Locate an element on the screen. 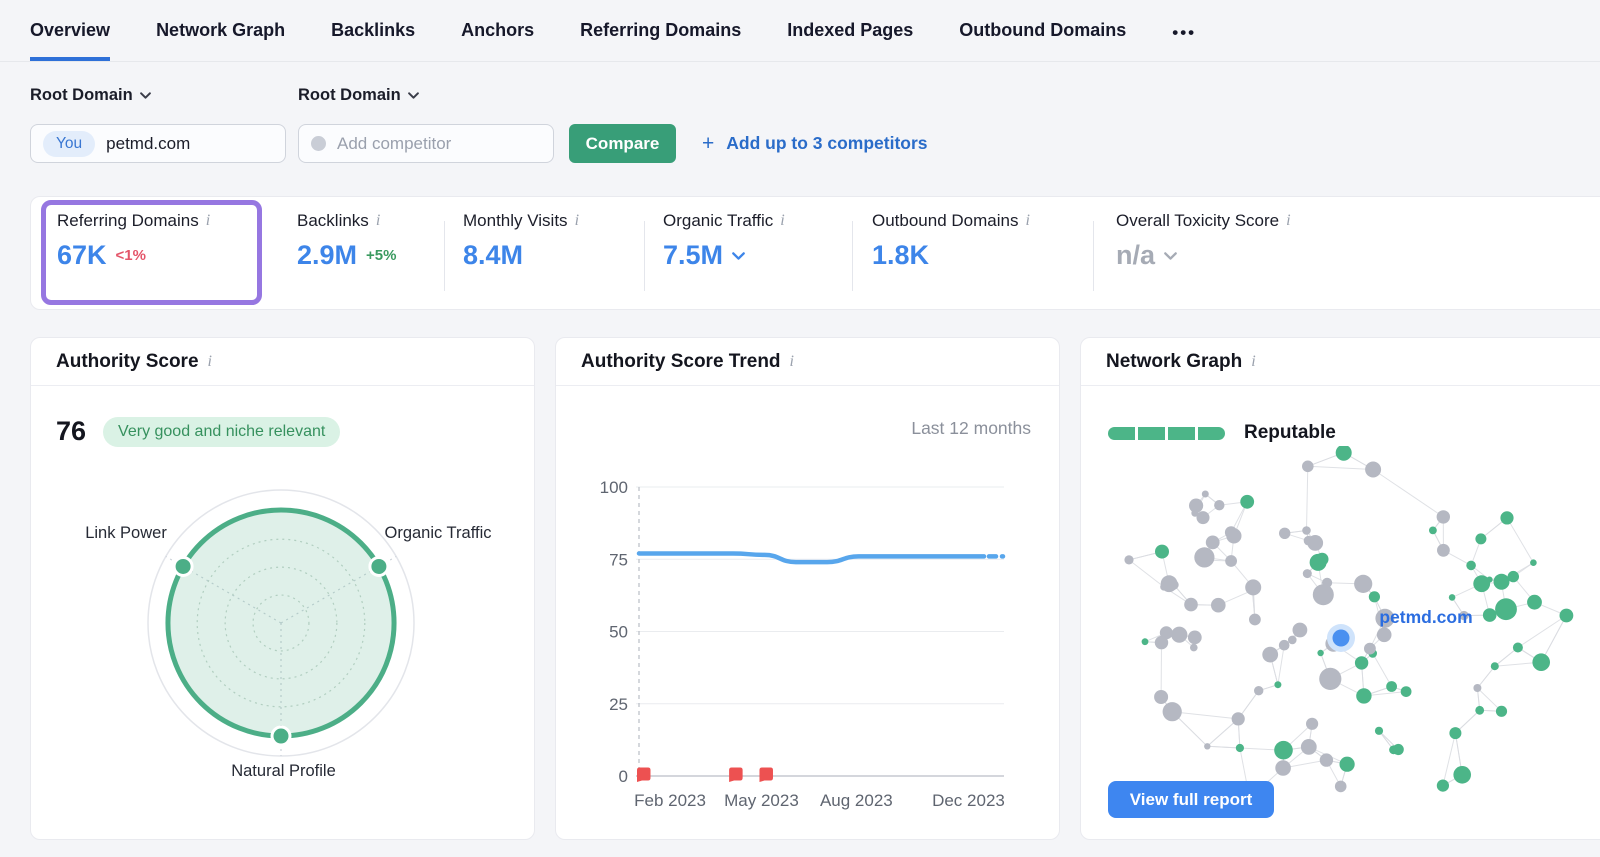  card-header: Authority Score i is located at coordinates (282, 362).